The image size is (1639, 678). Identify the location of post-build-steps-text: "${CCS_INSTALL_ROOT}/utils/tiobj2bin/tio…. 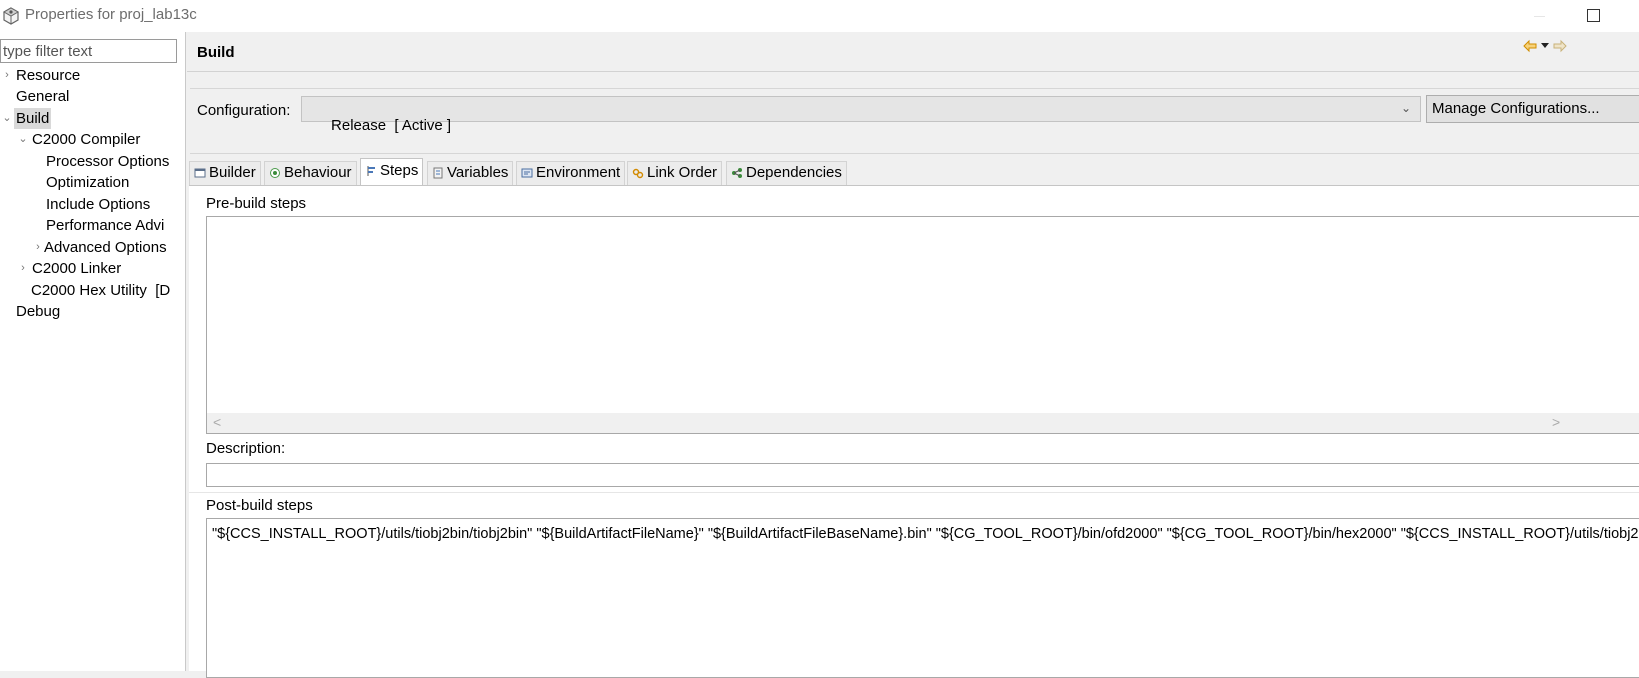
(925, 534).